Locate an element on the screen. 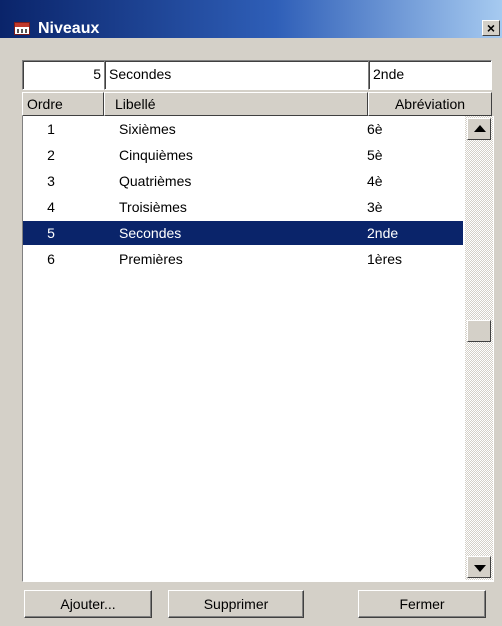 The width and height of the screenshot is (502, 626). row-order: 4 is located at coordinates (51, 207).